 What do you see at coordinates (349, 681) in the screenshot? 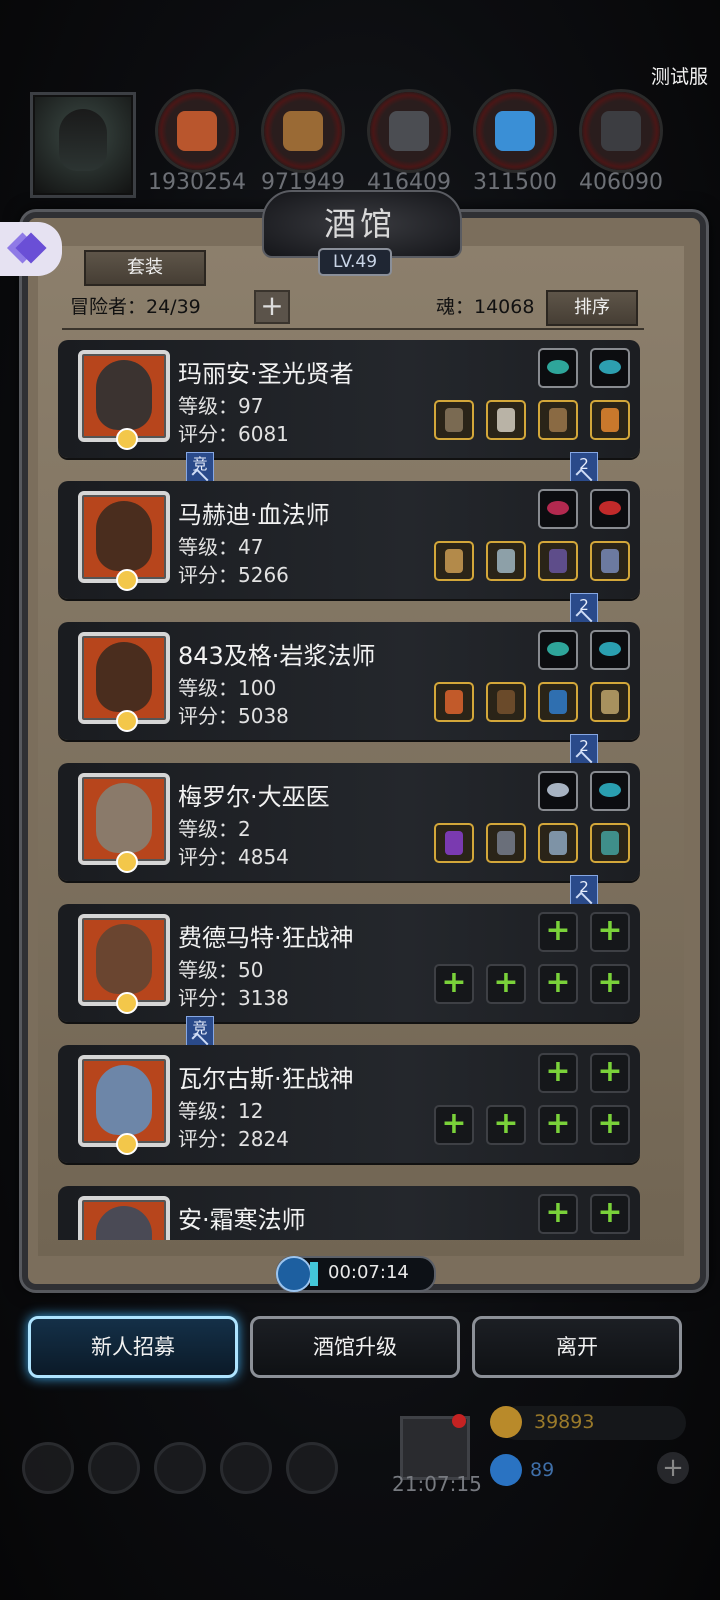
I see `hero-card: 843及格·岩浆法师 等级：100 评分：5038` at bounding box center [349, 681].